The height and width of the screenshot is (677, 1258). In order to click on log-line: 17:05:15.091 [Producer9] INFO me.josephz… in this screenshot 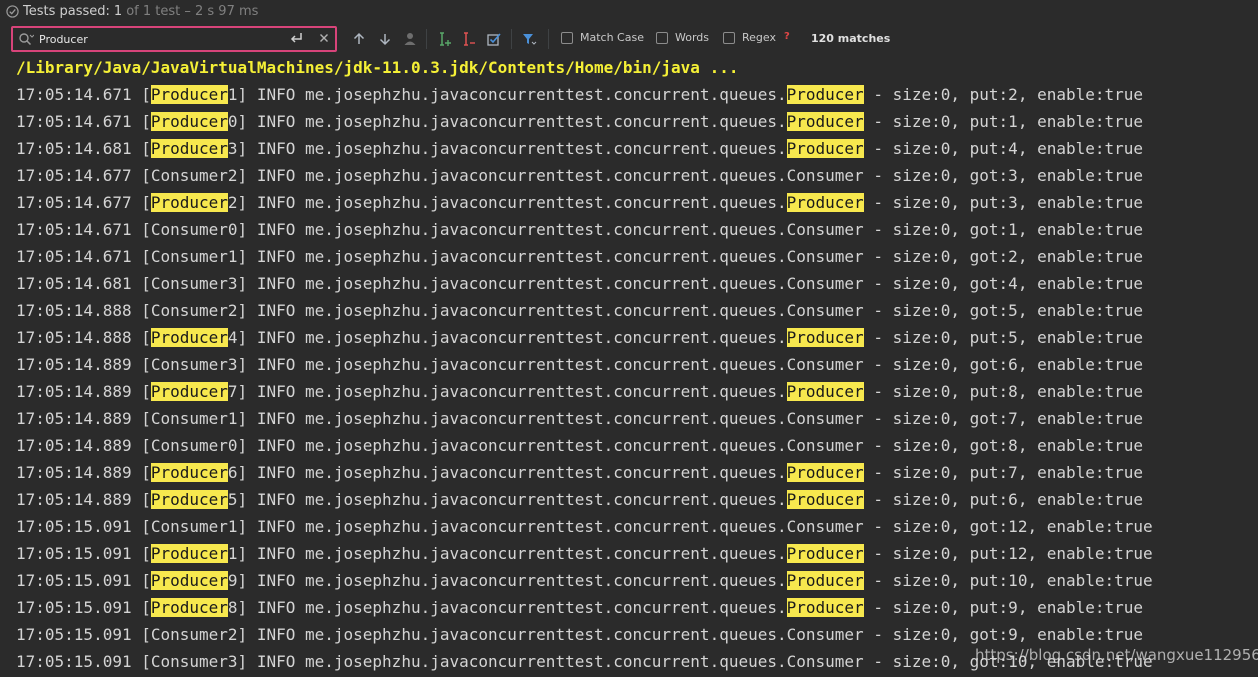, I will do `click(584, 580)`.